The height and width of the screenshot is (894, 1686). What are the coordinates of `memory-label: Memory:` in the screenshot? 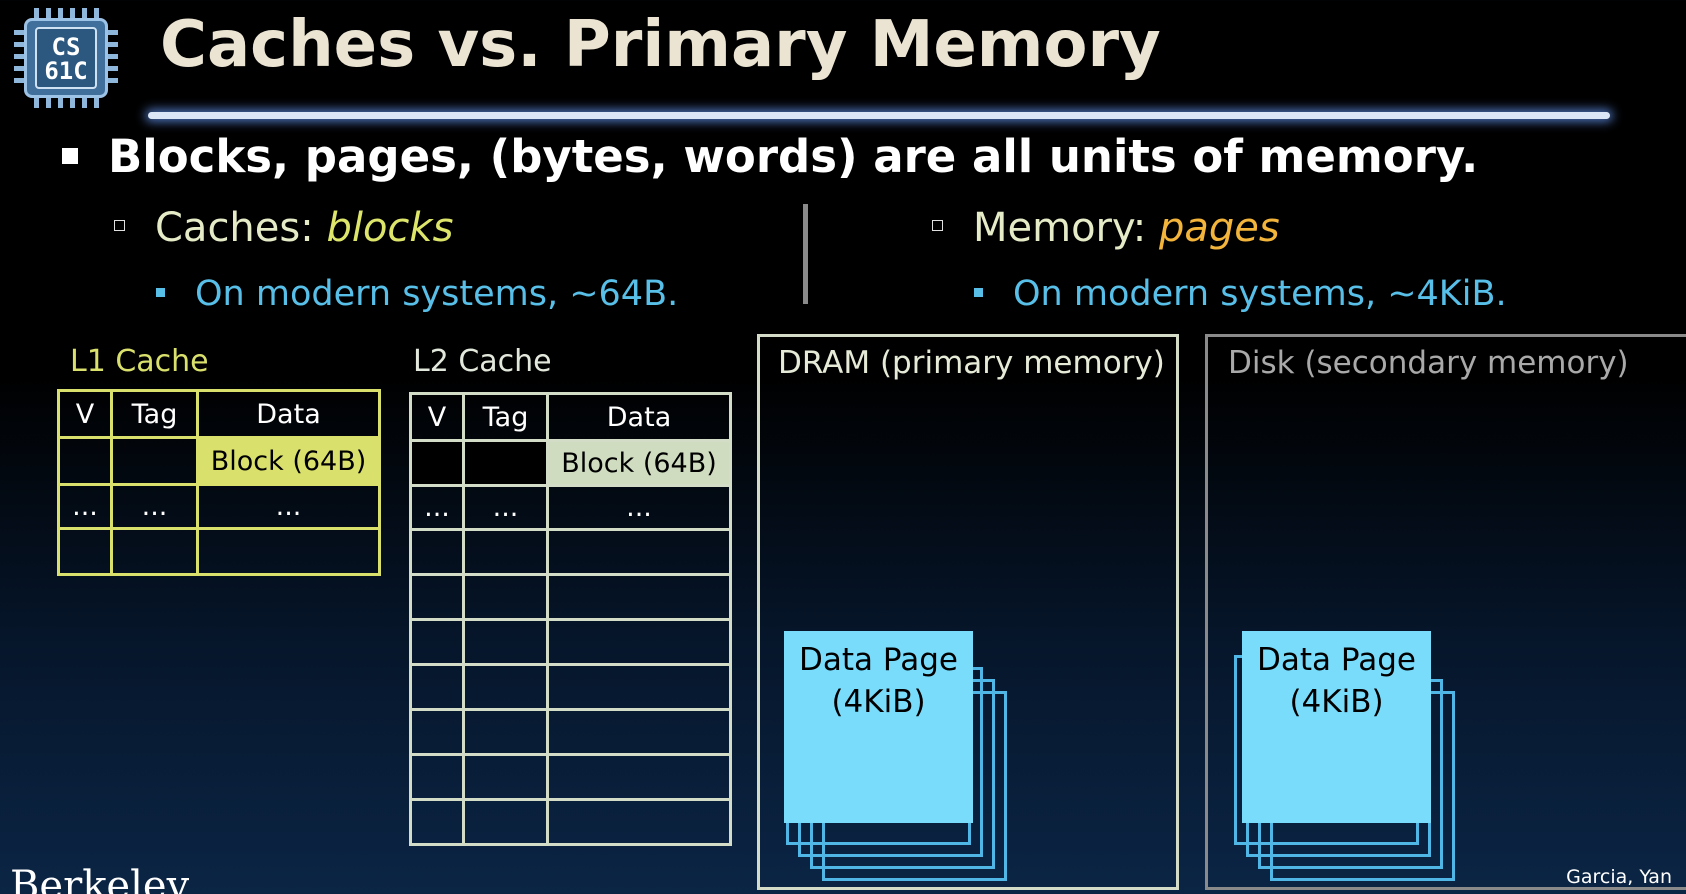 It's located at (1060, 228).